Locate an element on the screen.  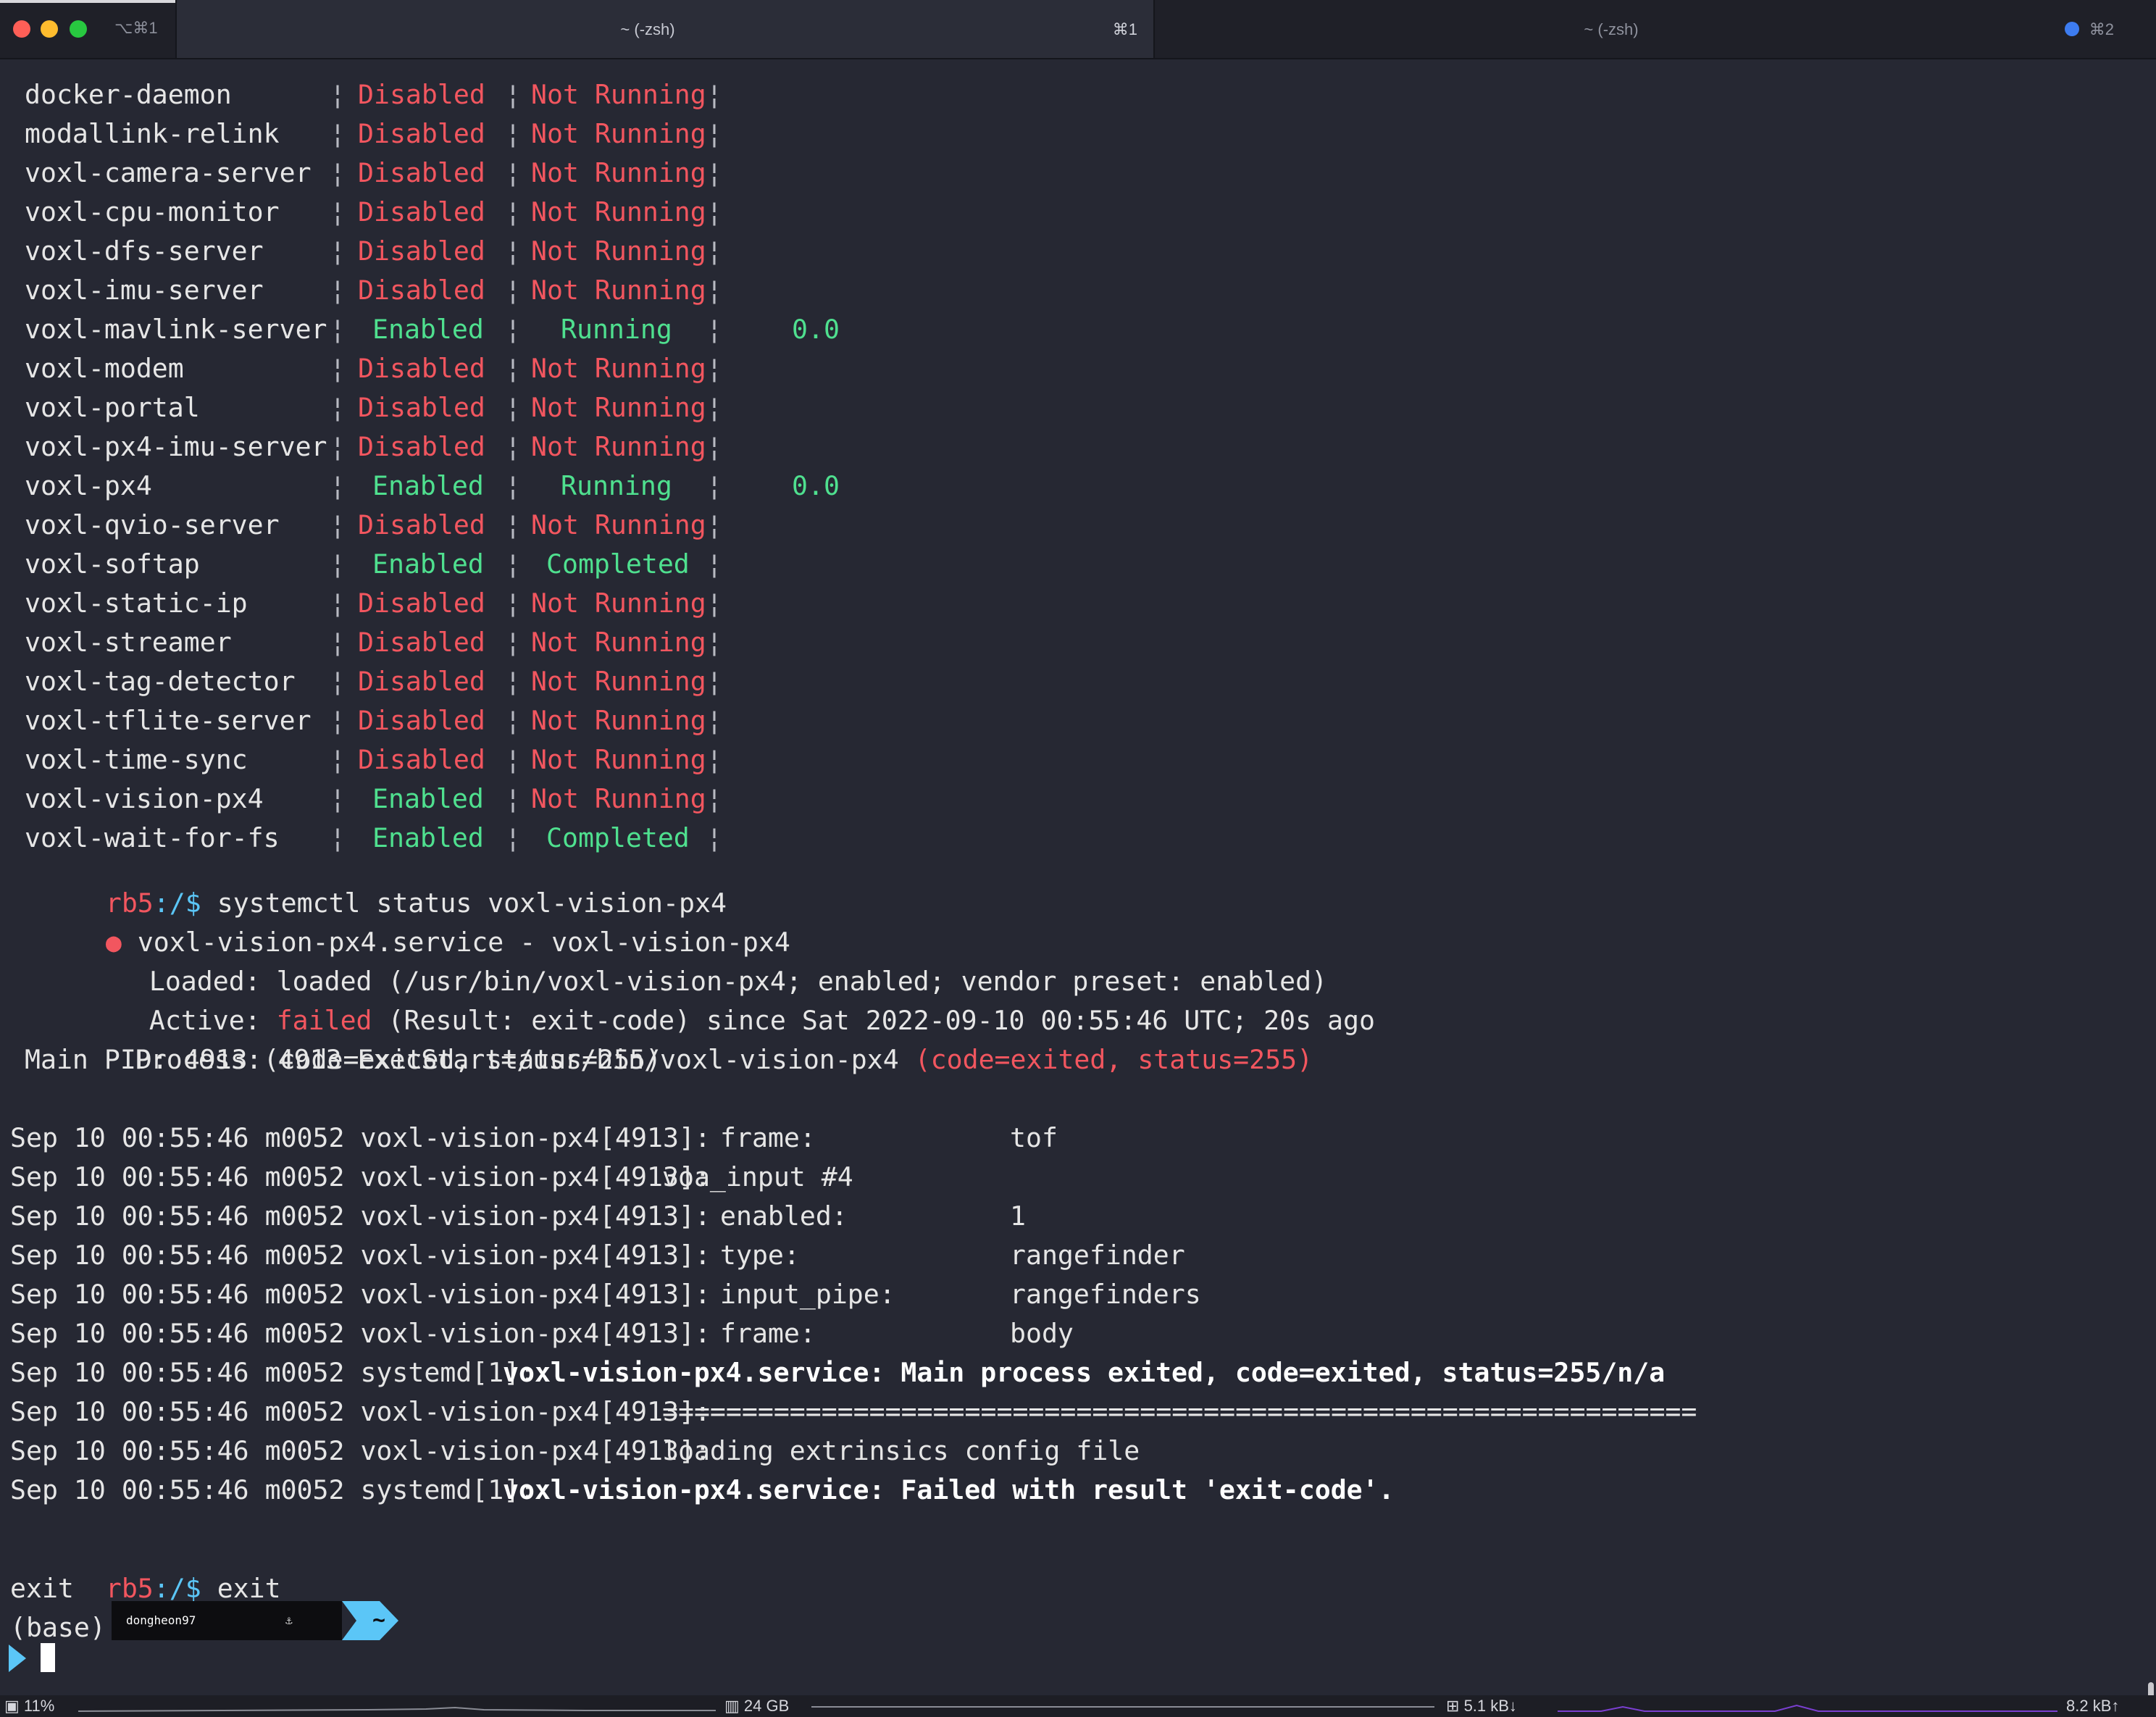
service-row: voxl-px4 ¦ Enabled ¦ Running ¦ 0.0 is located at coordinates (471, 486).